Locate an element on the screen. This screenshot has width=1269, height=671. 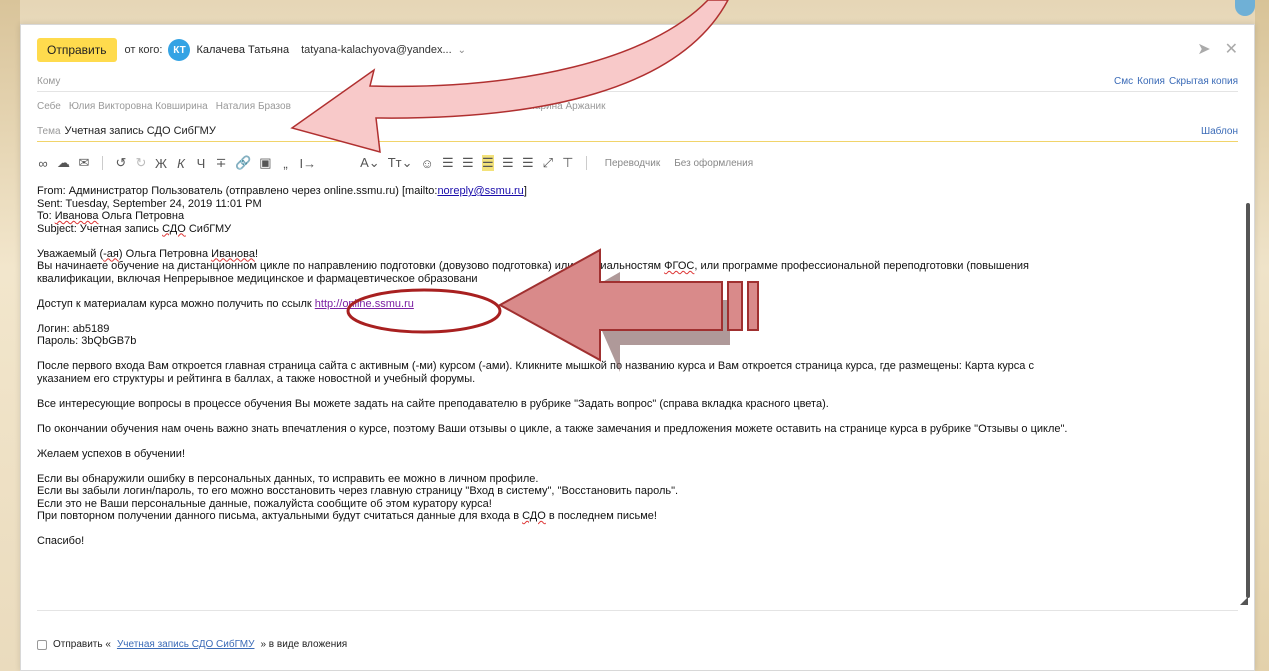
attach-icon: ∞ is located at coordinates (43, 163).